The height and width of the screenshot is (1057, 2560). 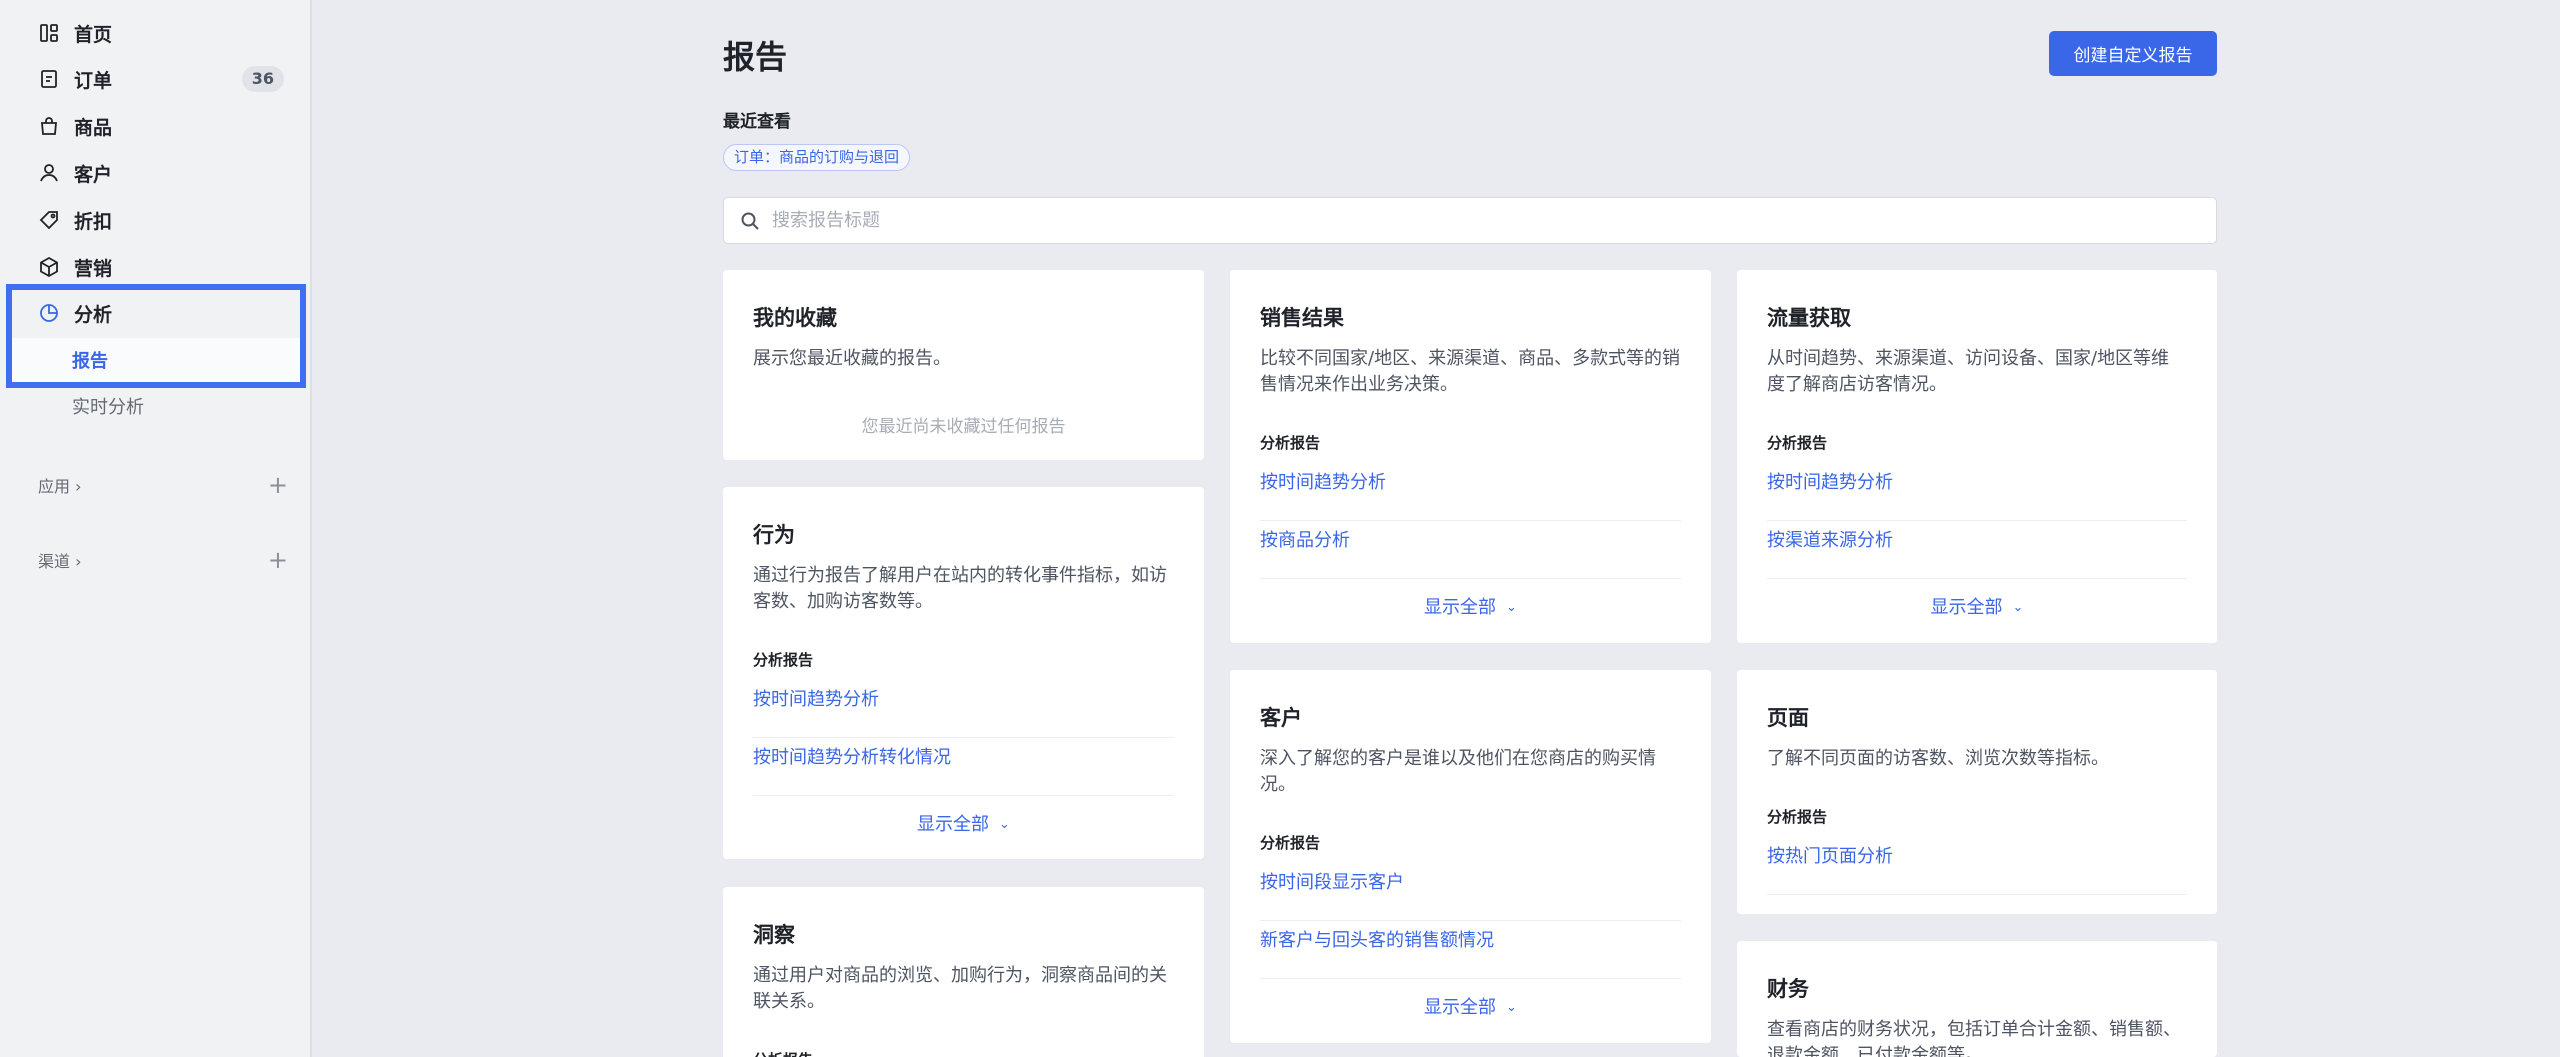 I want to click on card-pages: 页面 了解不同页面的访客数、浏览次数等指标。 分析报告 按热门页面分析, so click(x=1977, y=792).